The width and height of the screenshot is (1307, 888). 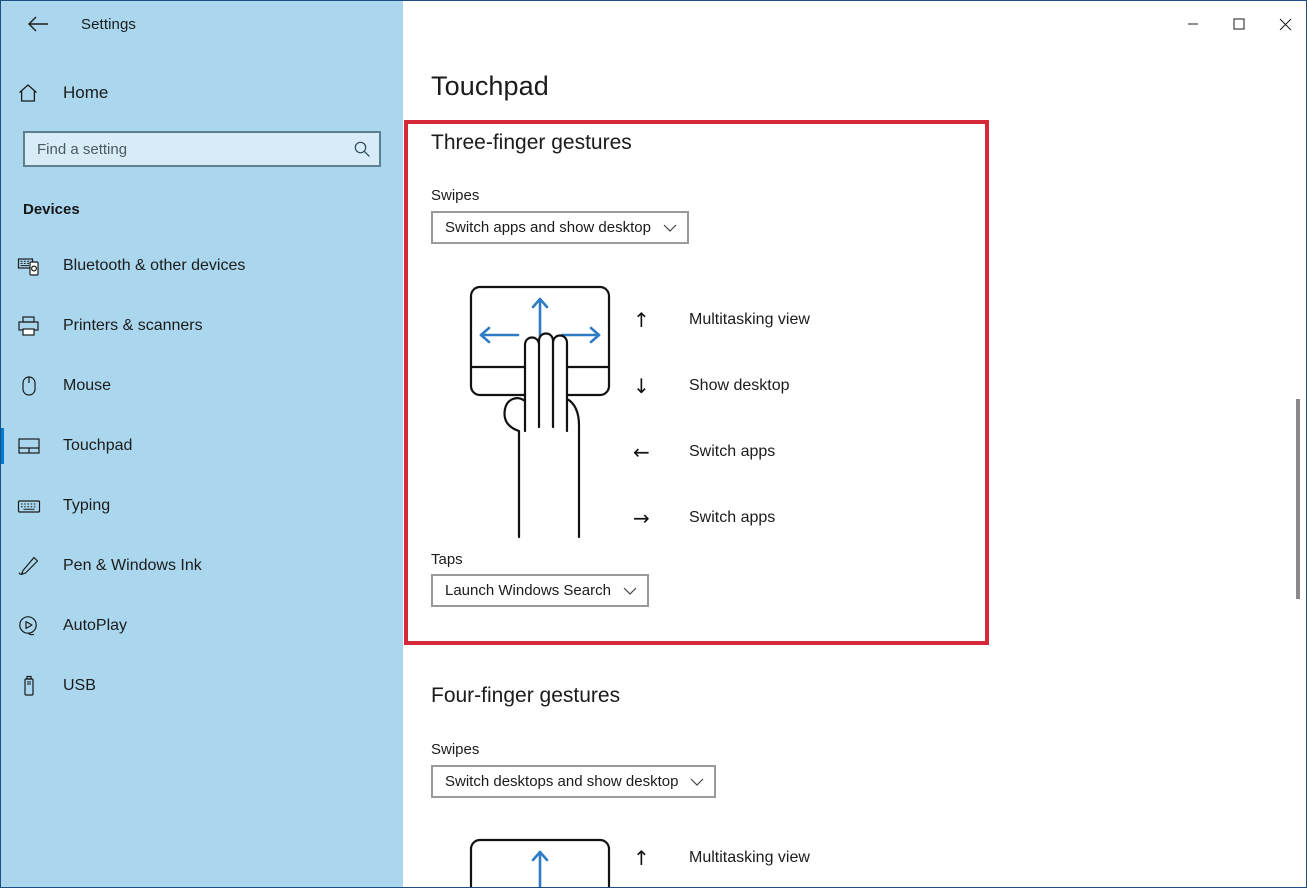 What do you see at coordinates (37, 506) in the screenshot?
I see `keyboard-icon` at bounding box center [37, 506].